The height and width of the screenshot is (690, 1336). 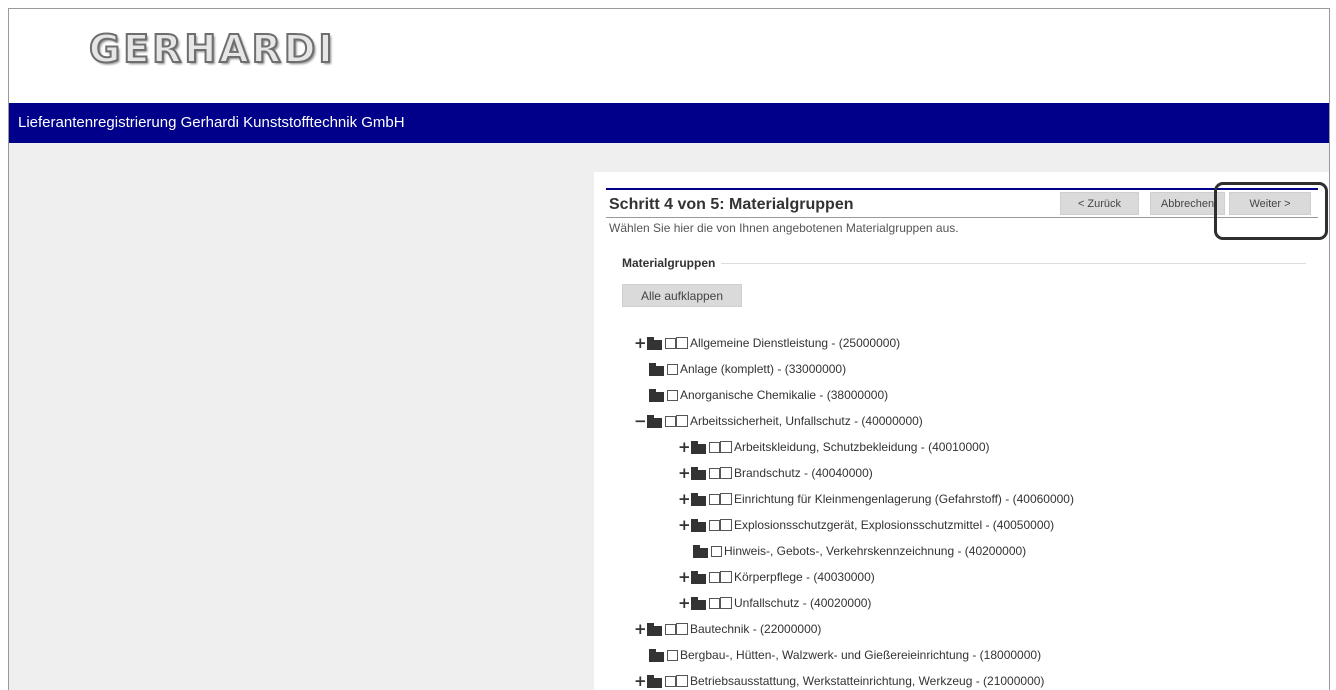 I want to click on back-button: < Zurück, so click(x=1099, y=203).